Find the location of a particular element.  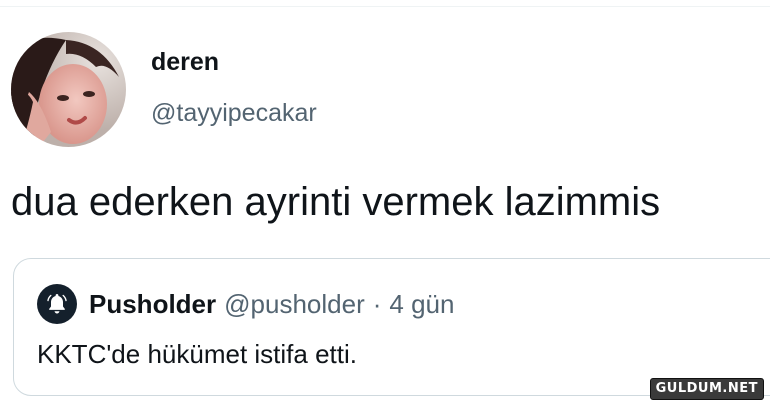

author-avatar-image is located at coordinates (68, 89).